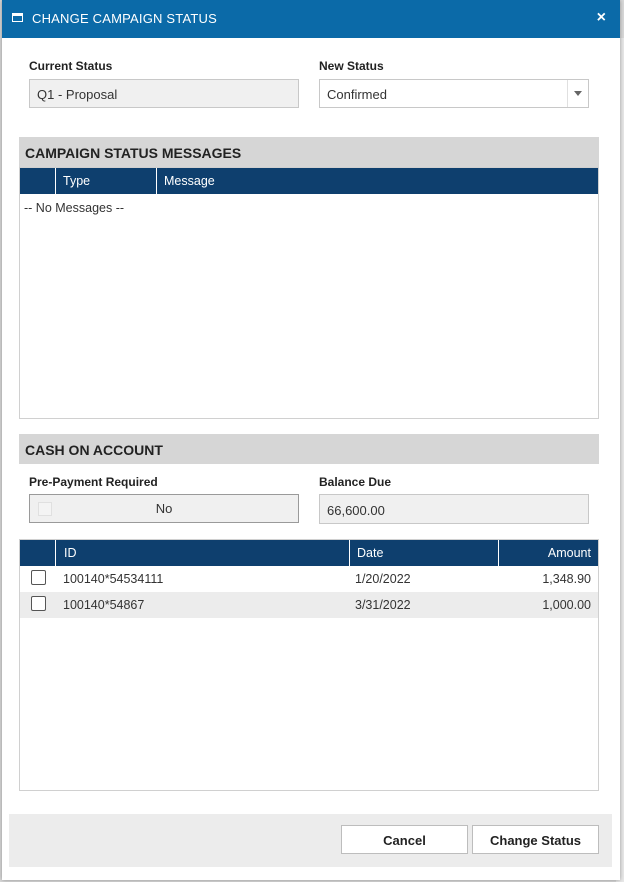 Image resolution: width=624 pixels, height=882 pixels. Describe the element at coordinates (124, 18) in the screenshot. I see `dialog-title: CHANGE CAMPAIGN STATUS` at that location.